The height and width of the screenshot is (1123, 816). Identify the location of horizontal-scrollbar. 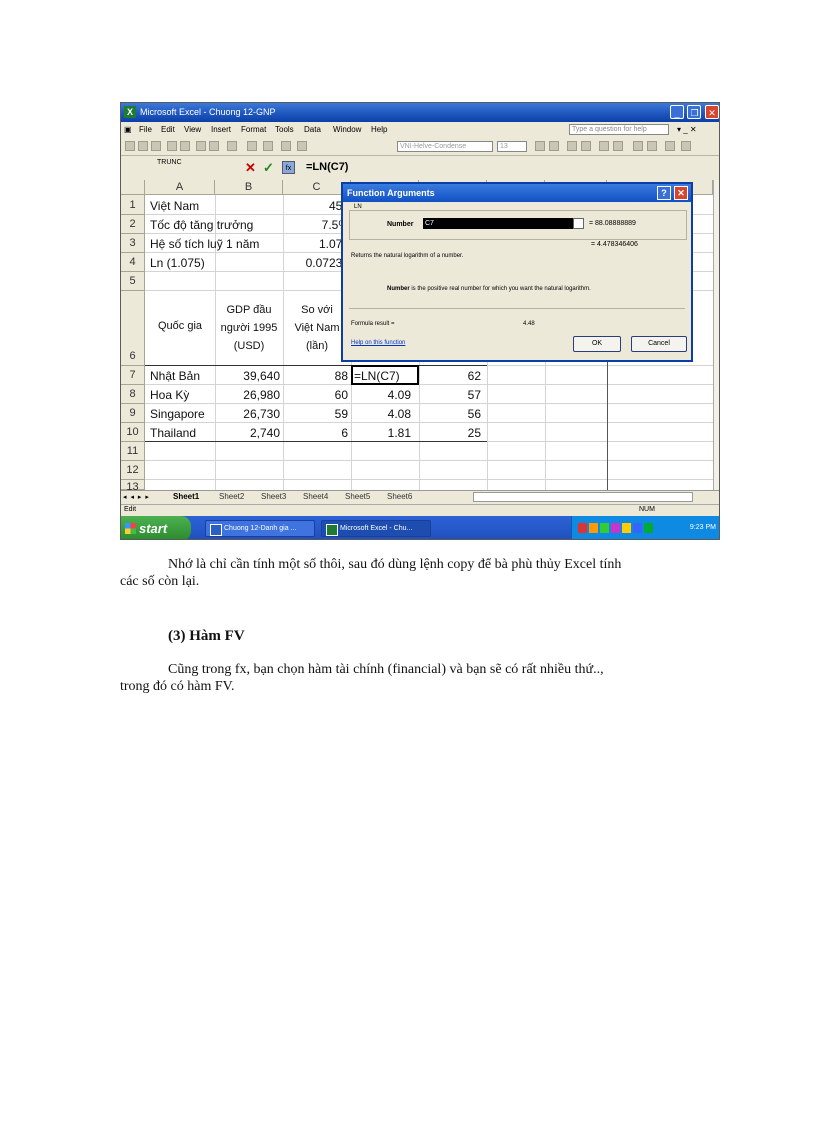
(583, 497).